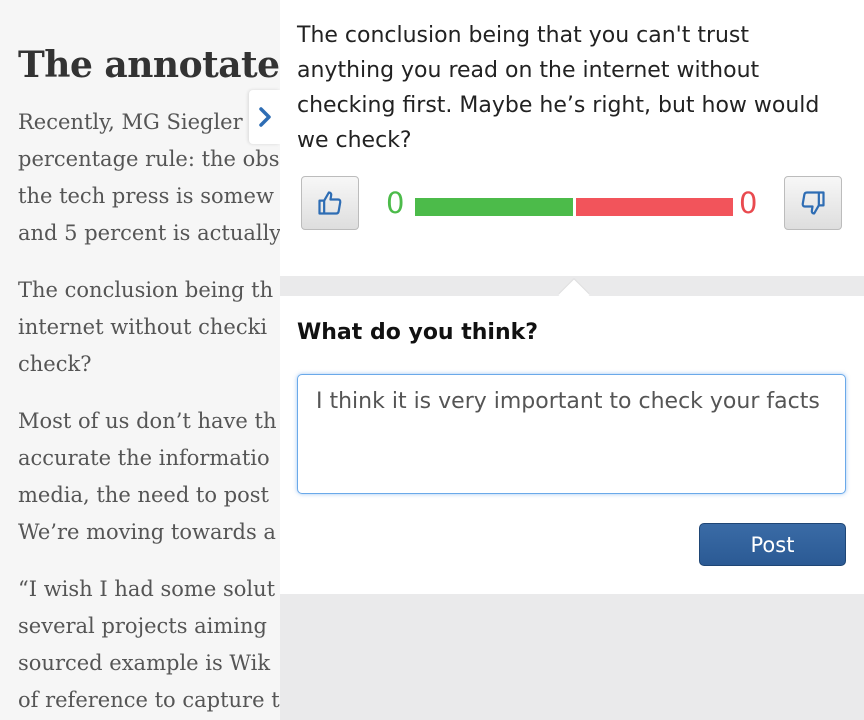 This screenshot has height=720, width=864. I want to click on thumbs-down-icon, so click(813, 203).